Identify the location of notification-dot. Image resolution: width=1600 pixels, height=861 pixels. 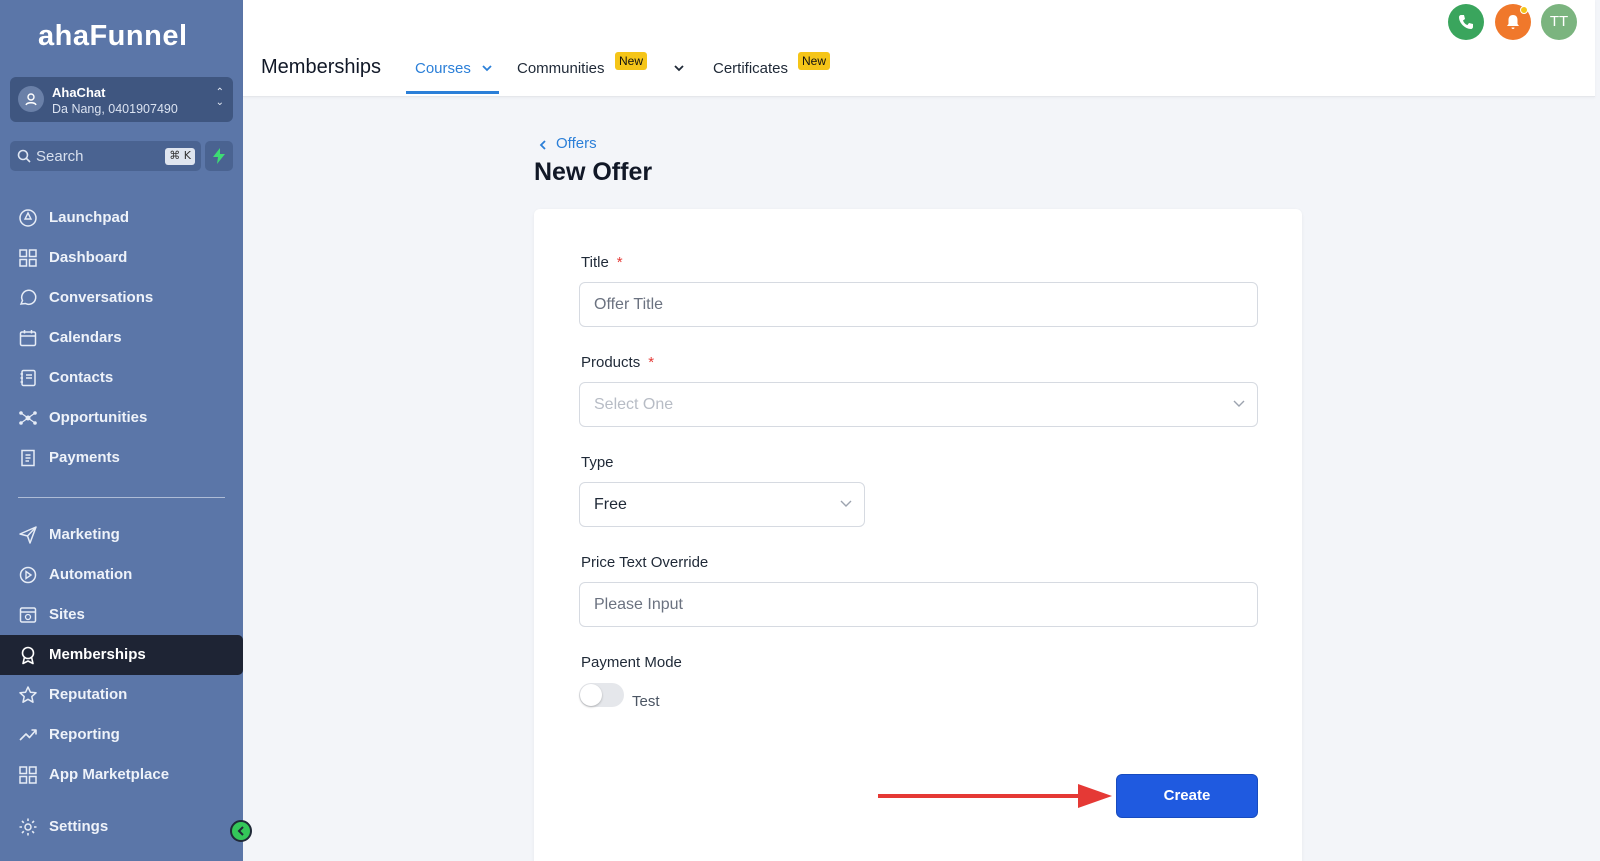
(1524, 10).